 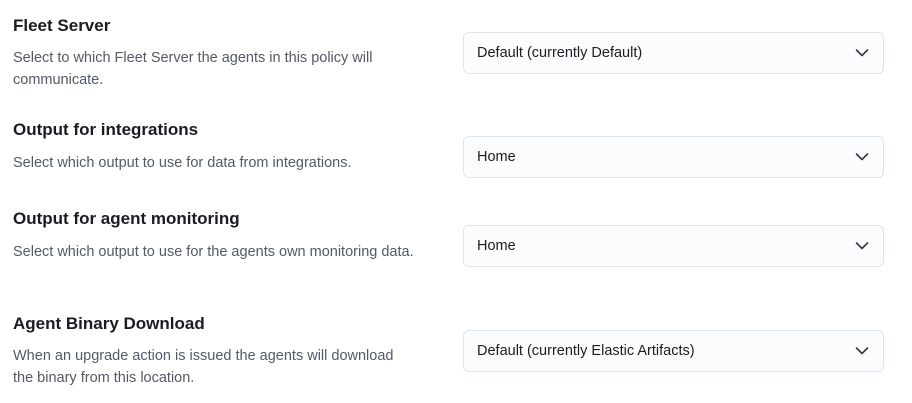 What do you see at coordinates (673, 53) in the screenshot?
I see `fleet-server-select: Default (currently Default)` at bounding box center [673, 53].